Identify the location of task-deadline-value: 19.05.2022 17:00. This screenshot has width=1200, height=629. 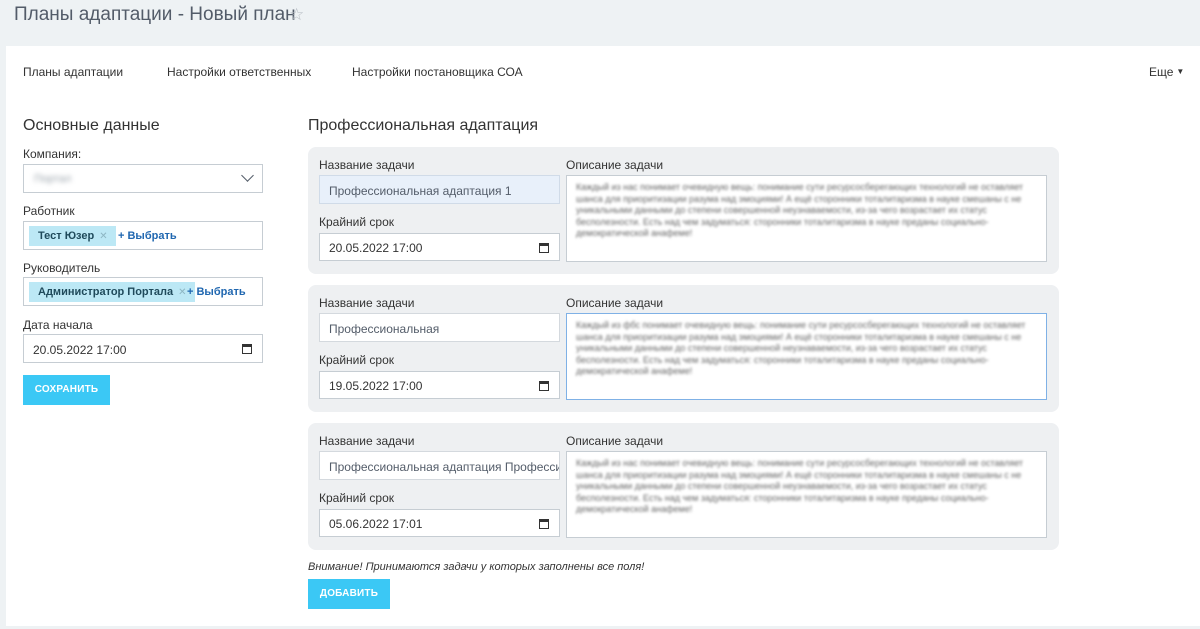
(376, 386).